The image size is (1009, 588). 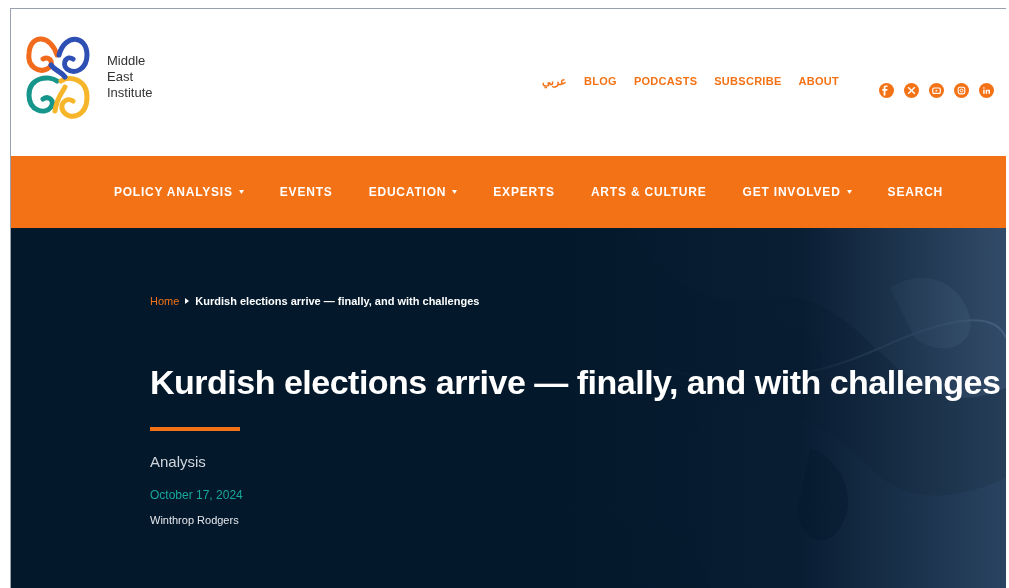 I want to click on youtube-icon, so click(x=936, y=90).